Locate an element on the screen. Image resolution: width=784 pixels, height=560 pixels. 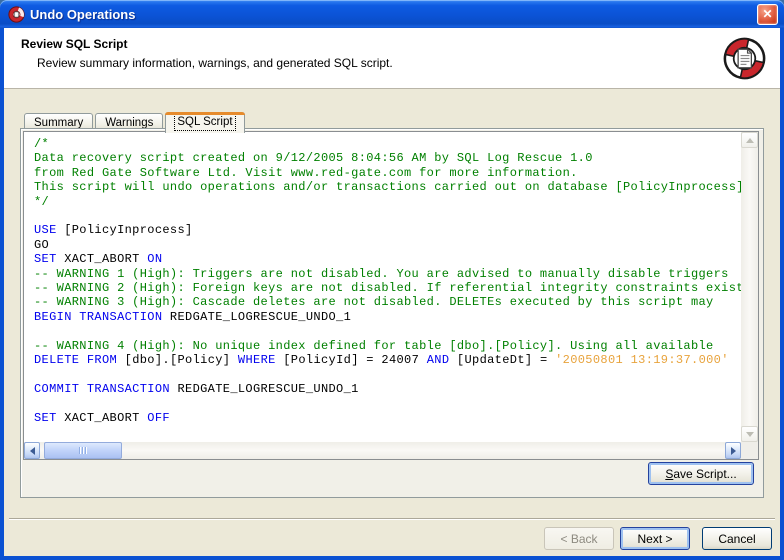
window-title: Undo Operations is located at coordinates (83, 14).